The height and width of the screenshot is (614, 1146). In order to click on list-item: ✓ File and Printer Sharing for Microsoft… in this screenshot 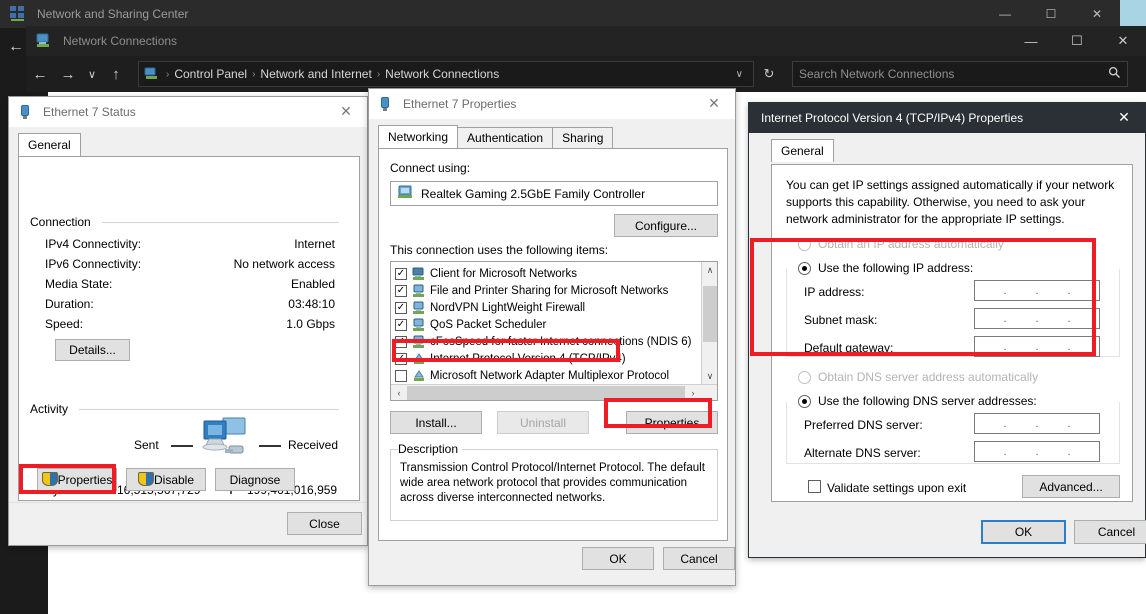, I will do `click(546, 290)`.